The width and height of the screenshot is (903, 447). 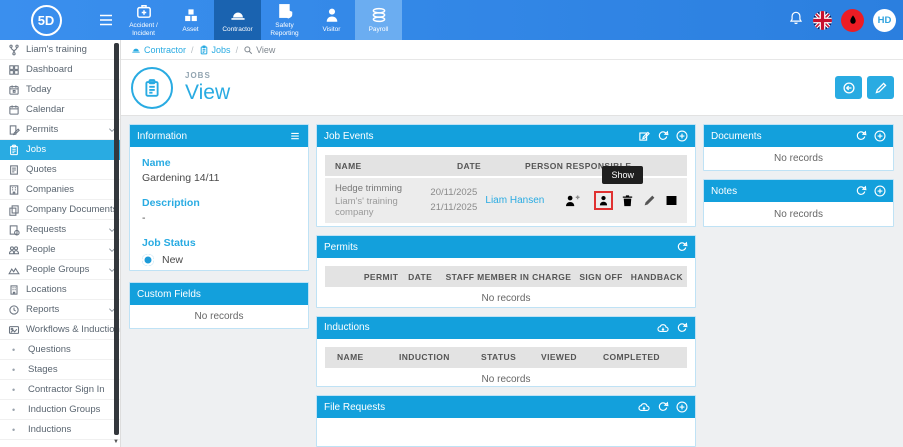 I want to click on assign-person-button, so click(x=572, y=200).